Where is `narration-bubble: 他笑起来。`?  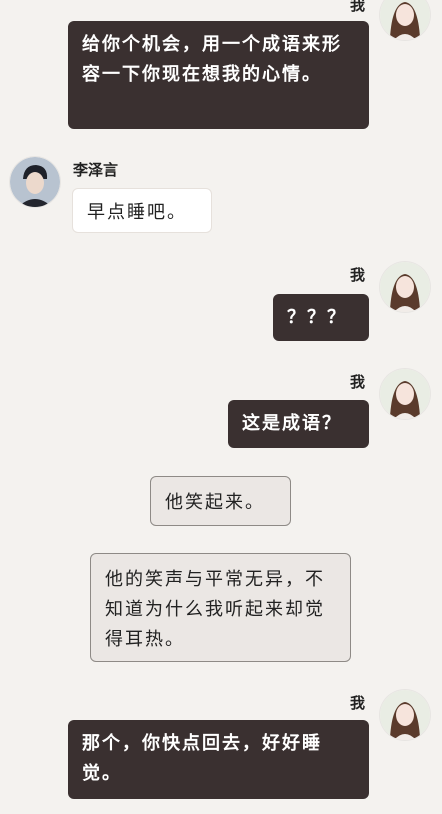 narration-bubble: 他笑起来。 is located at coordinates (220, 501).